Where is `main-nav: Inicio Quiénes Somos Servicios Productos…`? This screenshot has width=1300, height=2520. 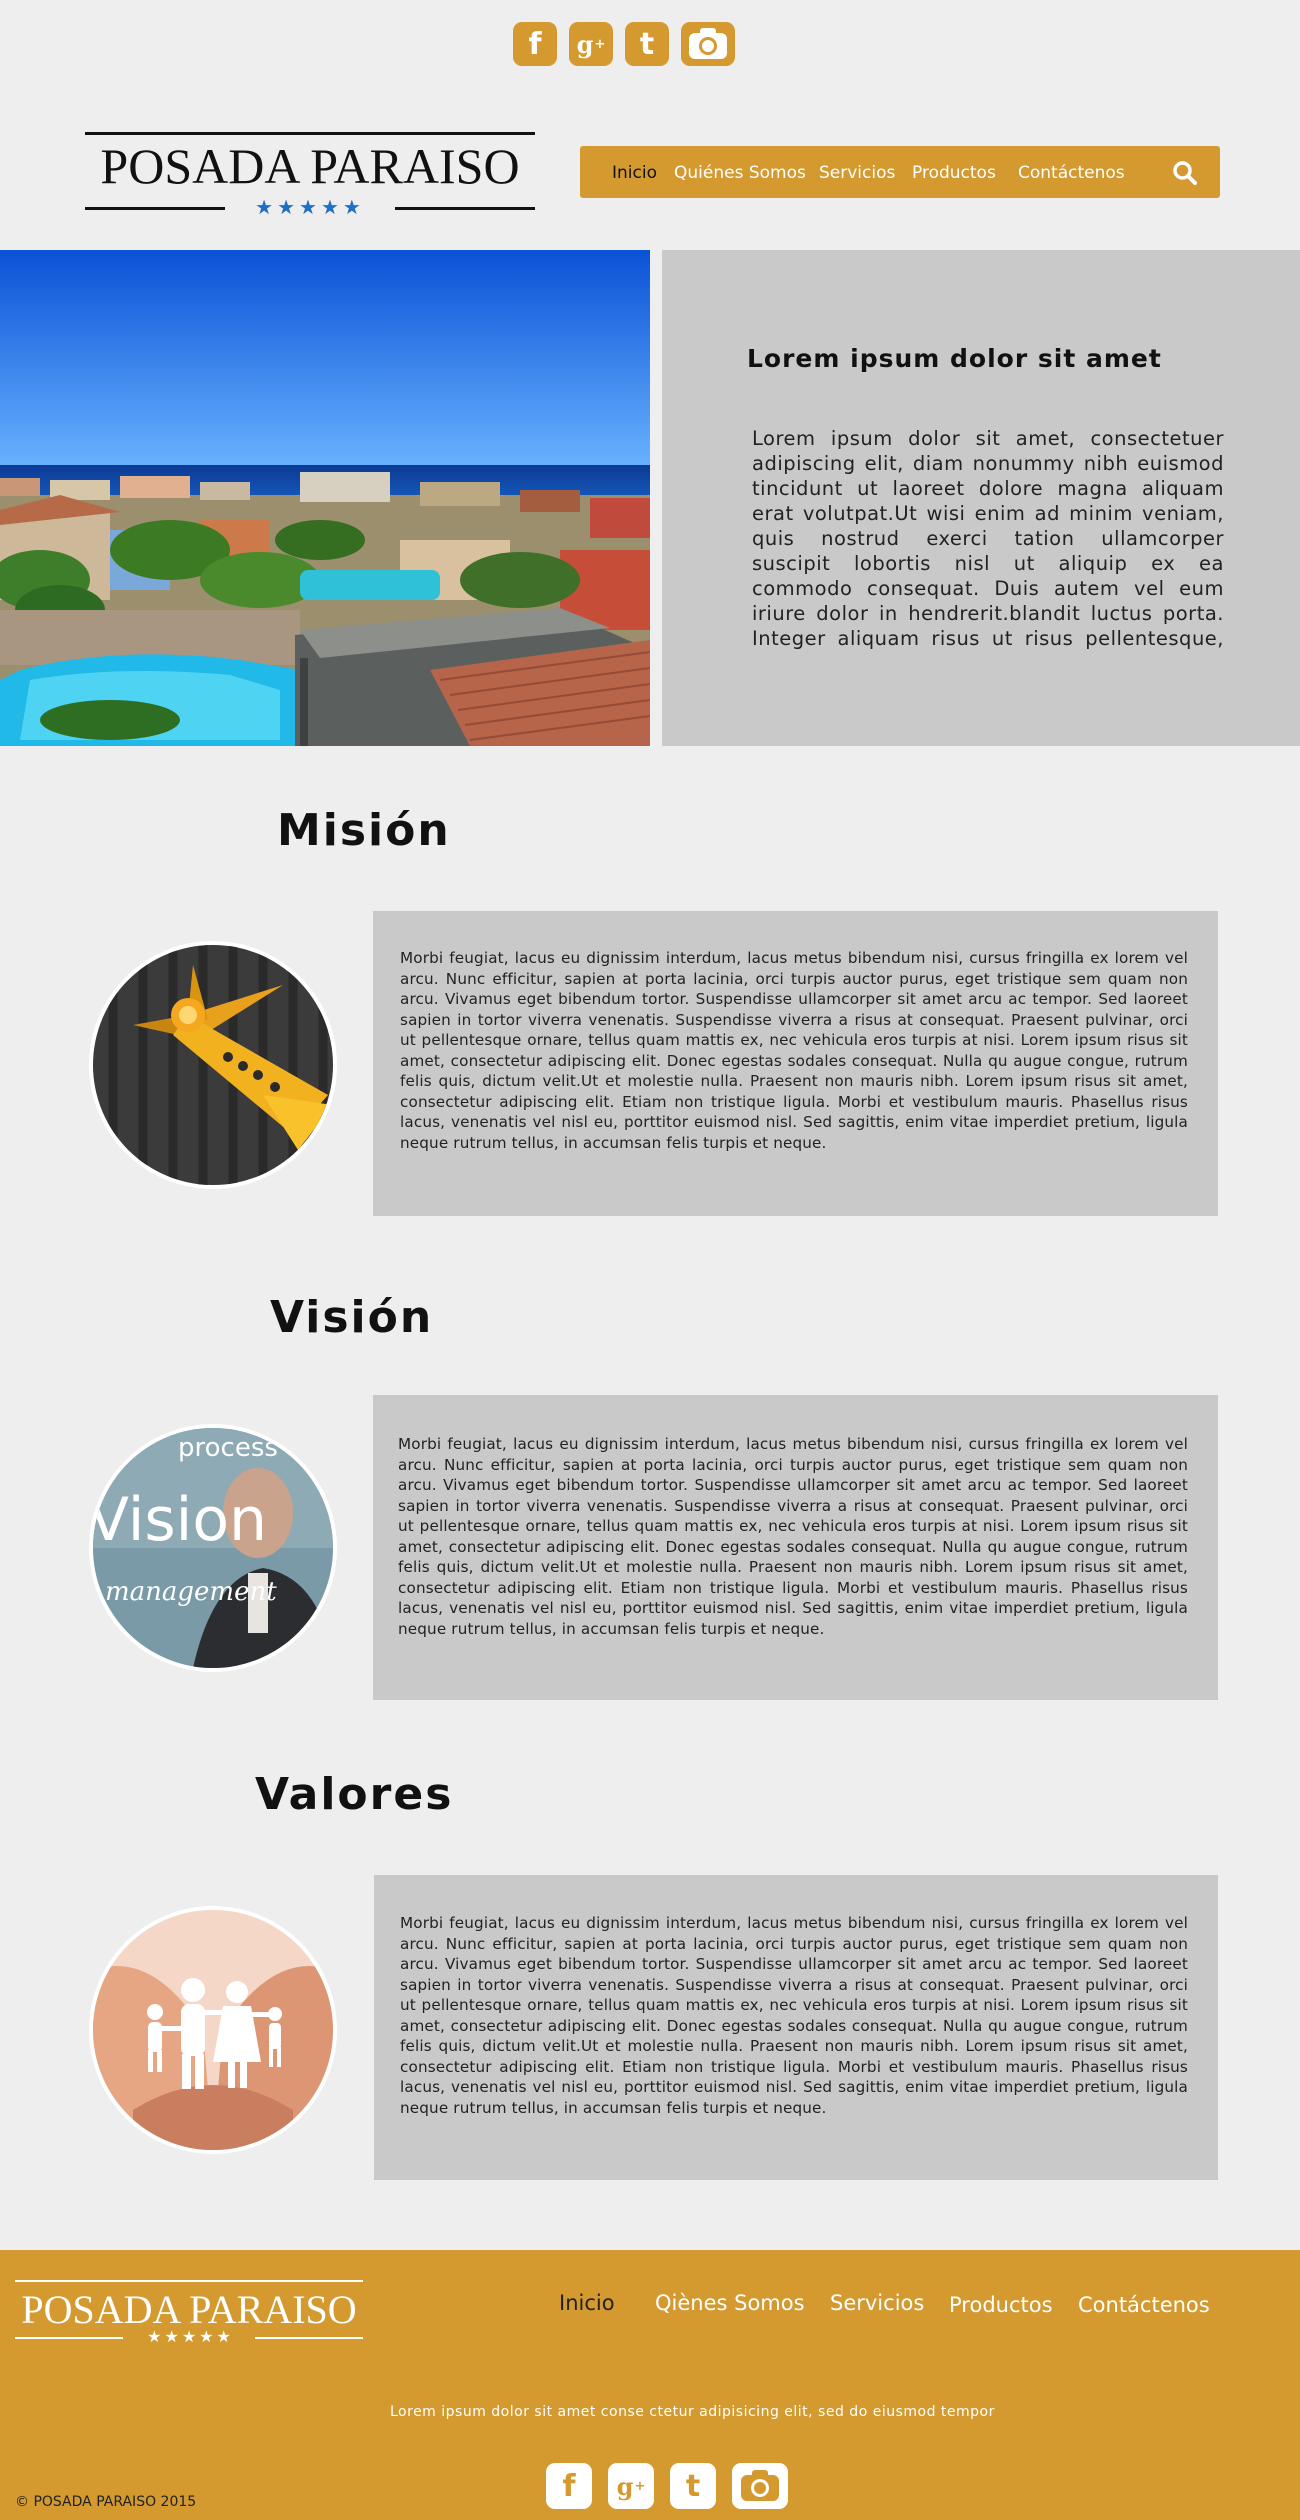 main-nav: Inicio Quiénes Somos Servicios Productos… is located at coordinates (900, 172).